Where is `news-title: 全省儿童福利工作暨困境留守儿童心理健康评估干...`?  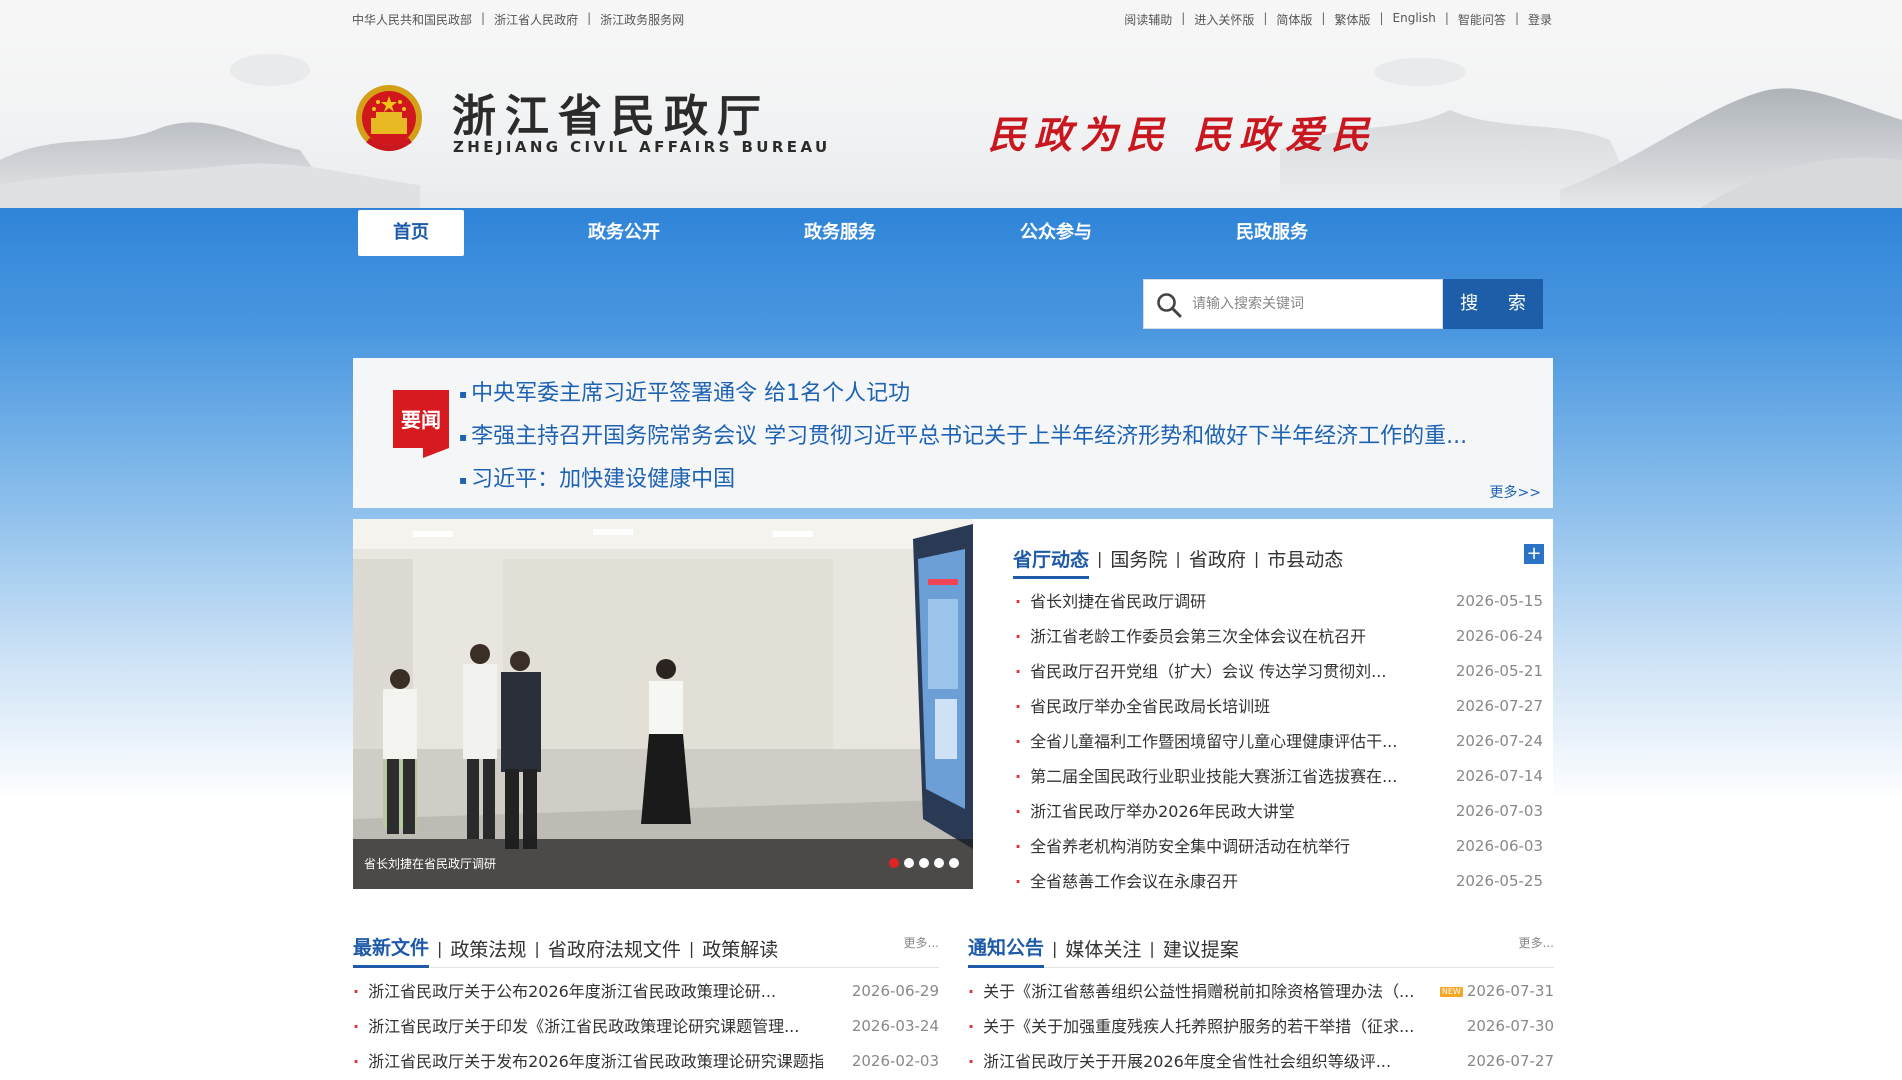 news-title: 全省儿童福利工作暨困境留守儿童心理健康评估干... is located at coordinates (1205, 741).